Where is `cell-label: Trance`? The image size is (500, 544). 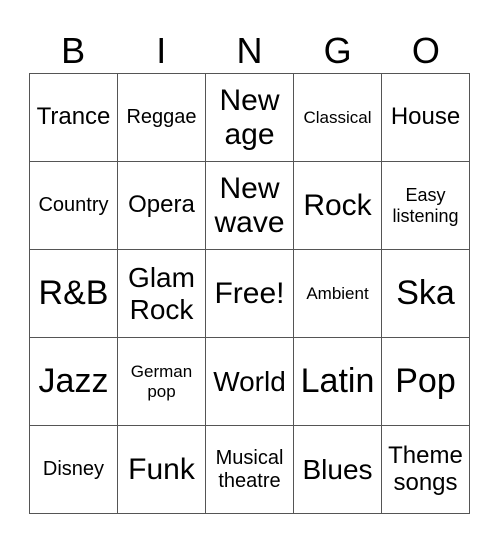 cell-label: Trance is located at coordinates (73, 117).